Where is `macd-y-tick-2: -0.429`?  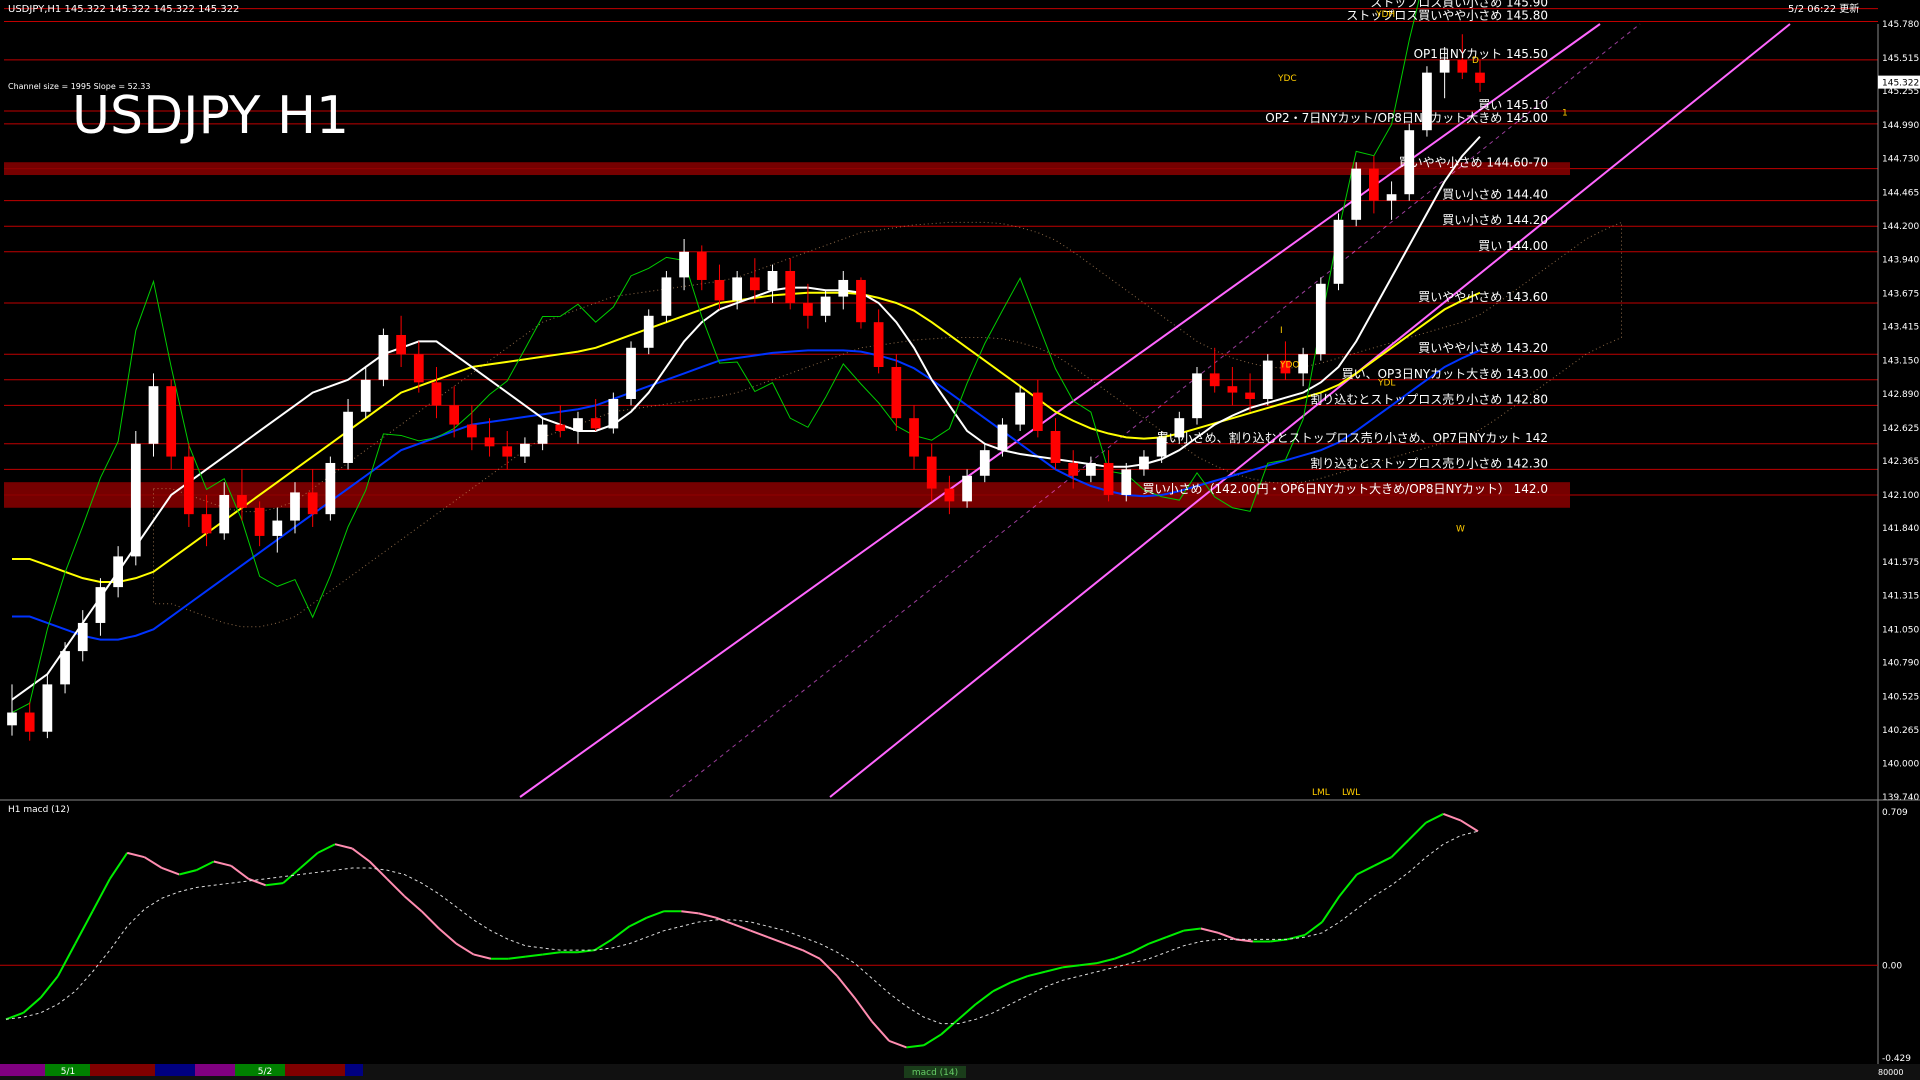
macd-y-tick-2: -0.429 is located at coordinates (1896, 1059).